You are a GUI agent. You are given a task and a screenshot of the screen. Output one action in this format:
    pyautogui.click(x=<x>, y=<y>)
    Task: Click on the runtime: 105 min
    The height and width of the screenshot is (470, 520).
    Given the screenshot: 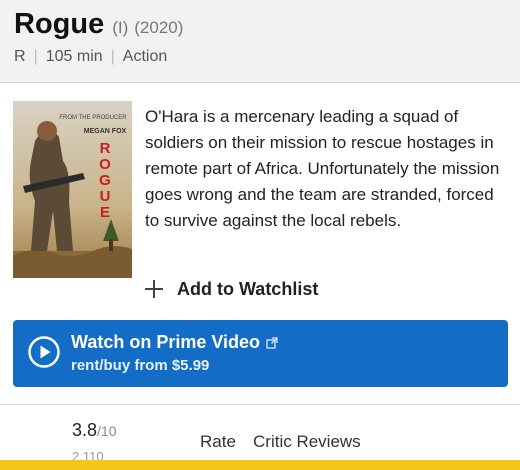 What is the action you would take?
    pyautogui.click(x=74, y=56)
    